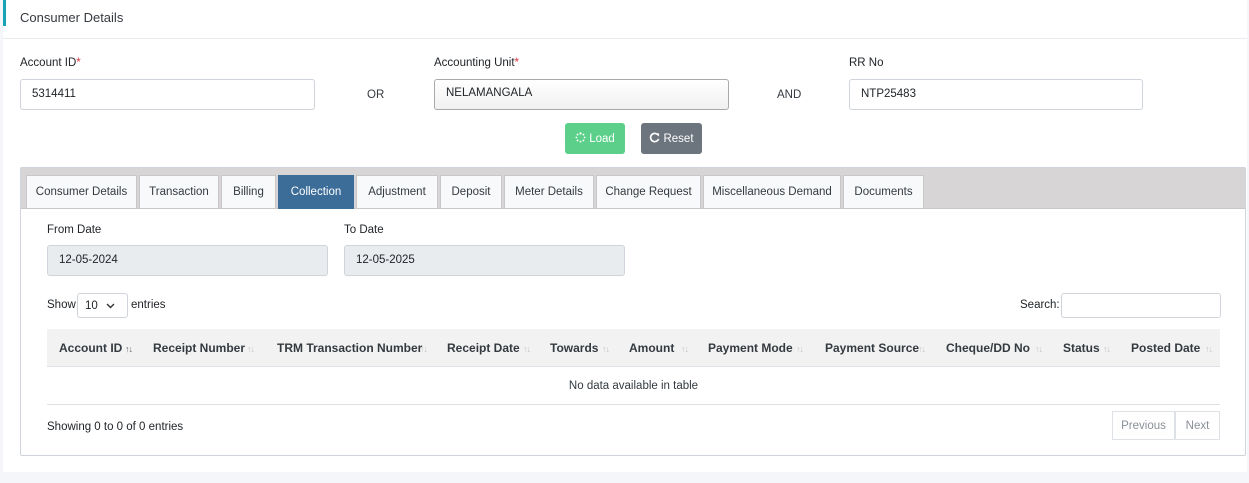  Describe the element at coordinates (602, 138) in the screenshot. I see `load-button-label: Load` at that location.